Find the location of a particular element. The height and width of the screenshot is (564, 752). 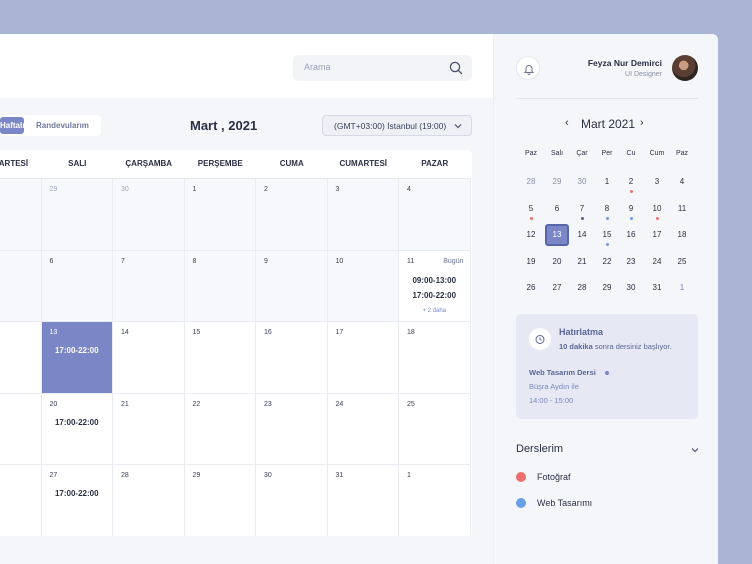

mini-day: 19 is located at coordinates (531, 262).